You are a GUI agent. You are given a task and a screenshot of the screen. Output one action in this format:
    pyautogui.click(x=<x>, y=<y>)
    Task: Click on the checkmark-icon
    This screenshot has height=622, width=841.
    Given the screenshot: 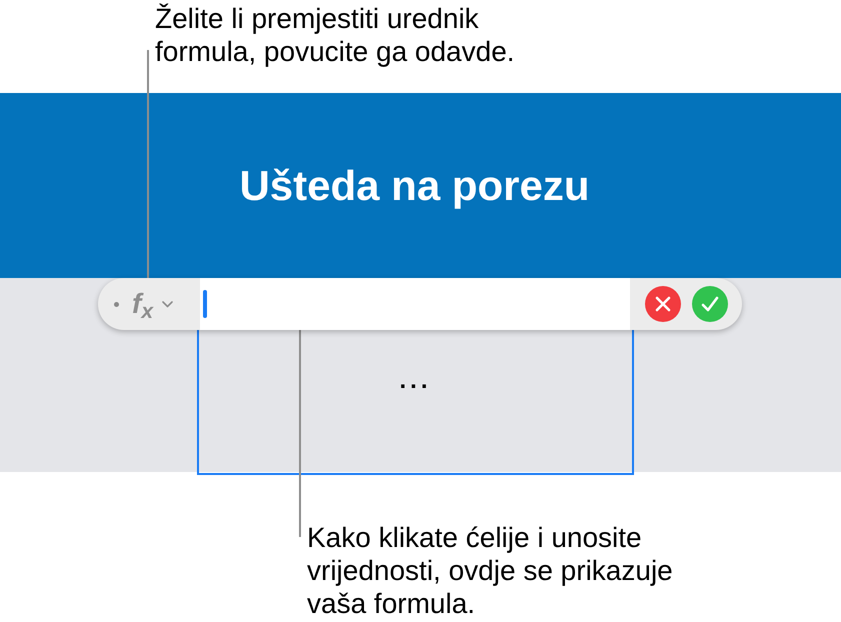 What is the action you would take?
    pyautogui.click(x=710, y=304)
    